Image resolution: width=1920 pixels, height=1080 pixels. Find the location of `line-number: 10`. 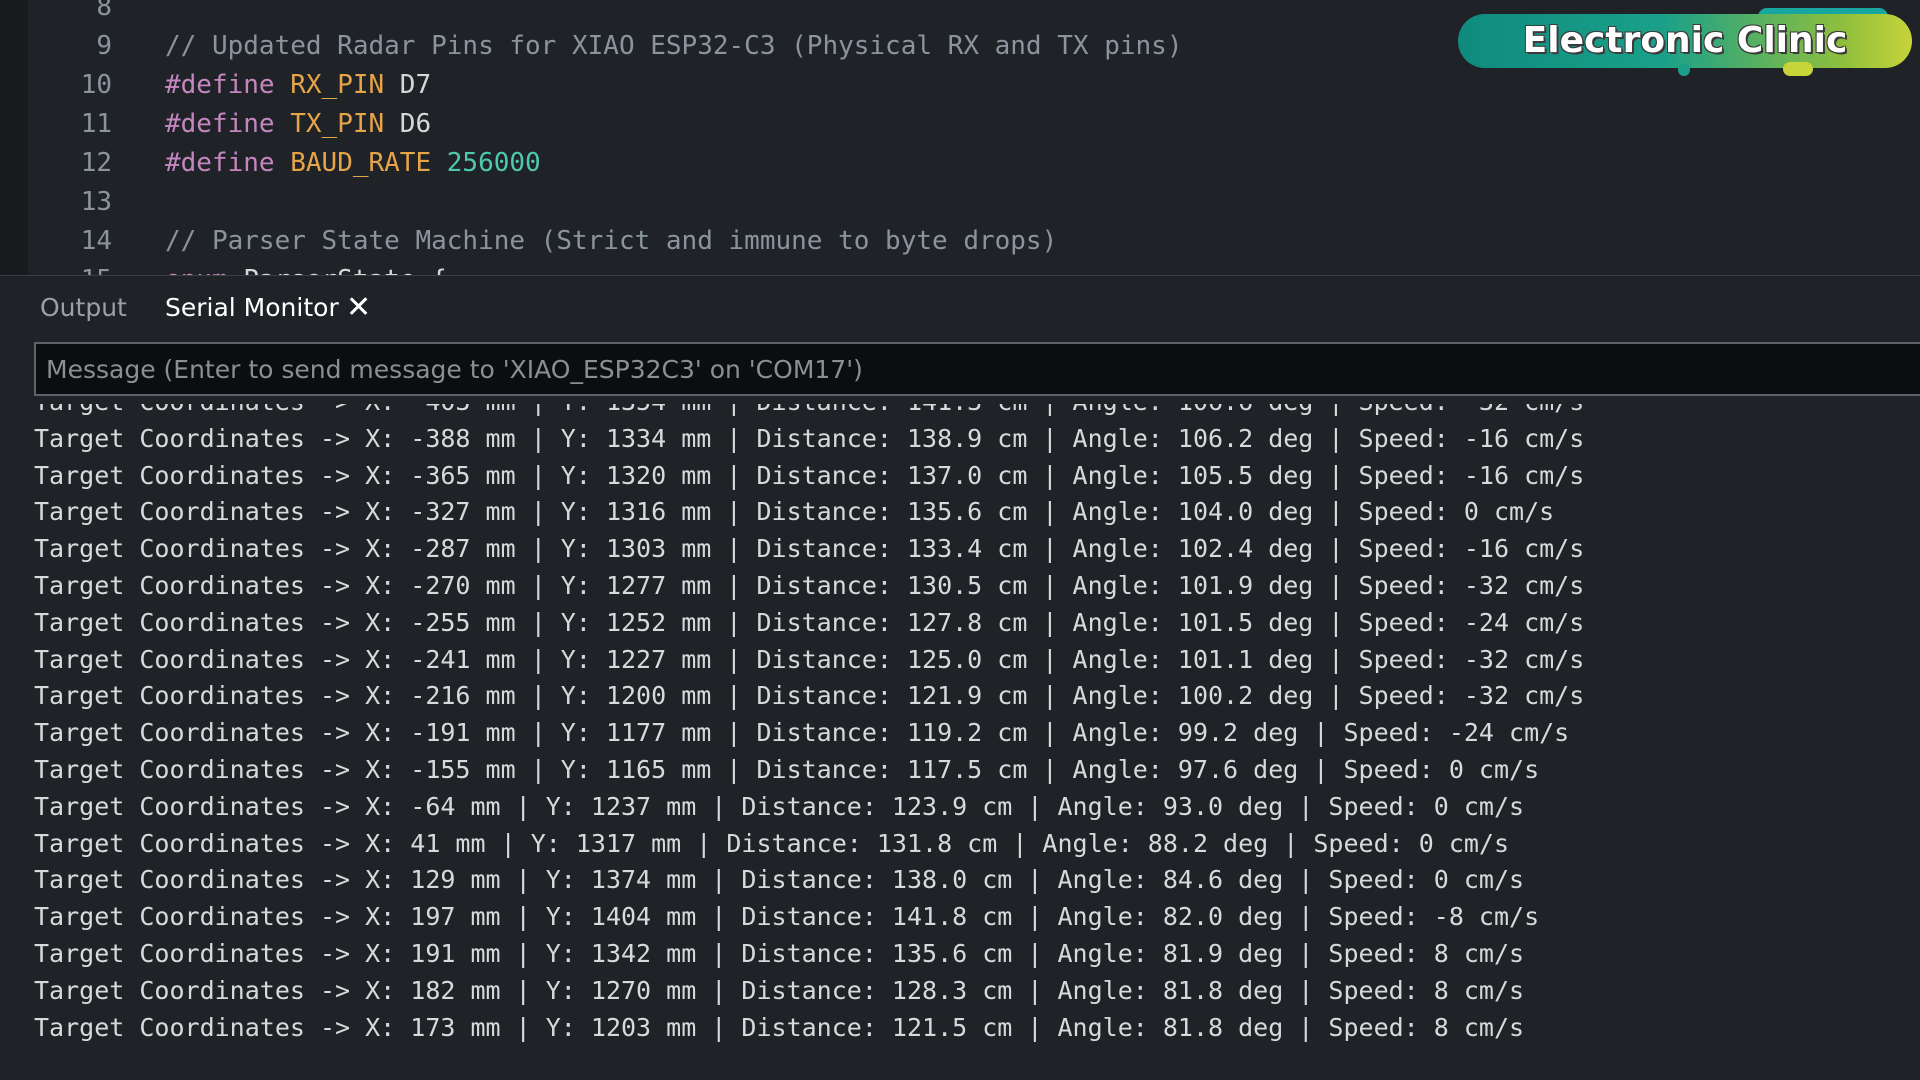

line-number: 10 is located at coordinates (96, 85).